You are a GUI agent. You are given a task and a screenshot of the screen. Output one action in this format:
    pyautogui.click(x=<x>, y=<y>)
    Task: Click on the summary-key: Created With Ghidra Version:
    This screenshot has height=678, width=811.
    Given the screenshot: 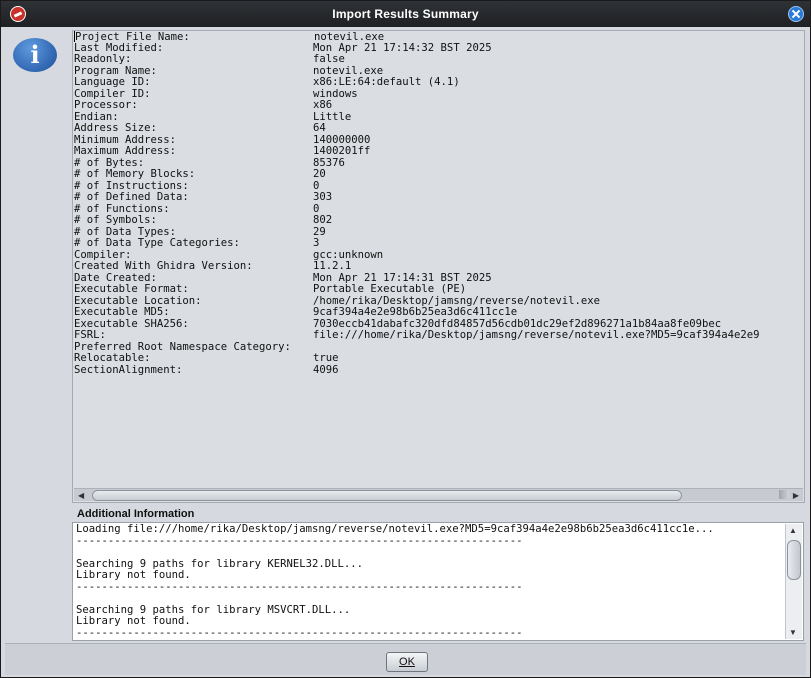 What is the action you would take?
    pyautogui.click(x=163, y=266)
    